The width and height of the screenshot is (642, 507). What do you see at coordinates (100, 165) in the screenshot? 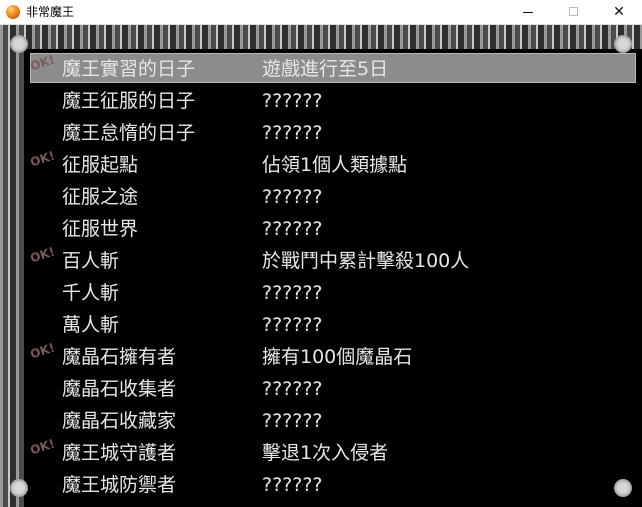
I see `achievement-name: 征服起點` at bounding box center [100, 165].